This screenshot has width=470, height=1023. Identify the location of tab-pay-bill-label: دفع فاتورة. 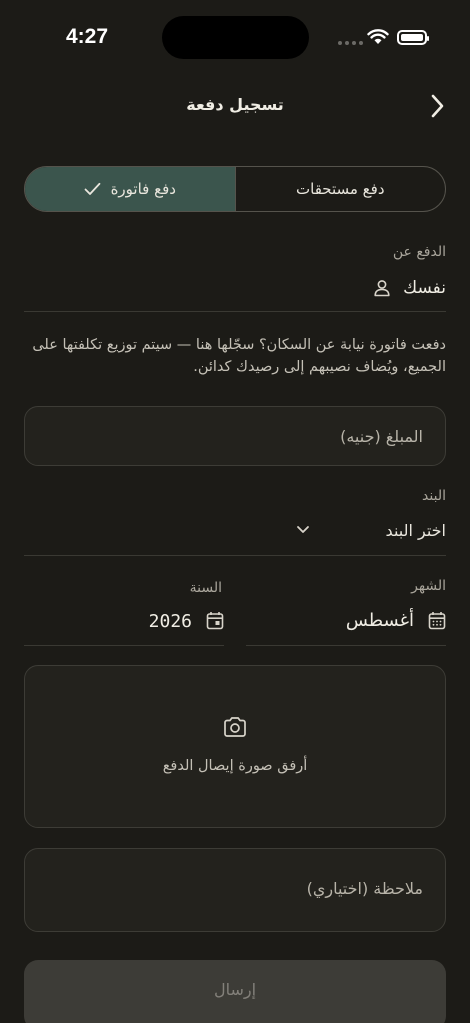
(143, 189).